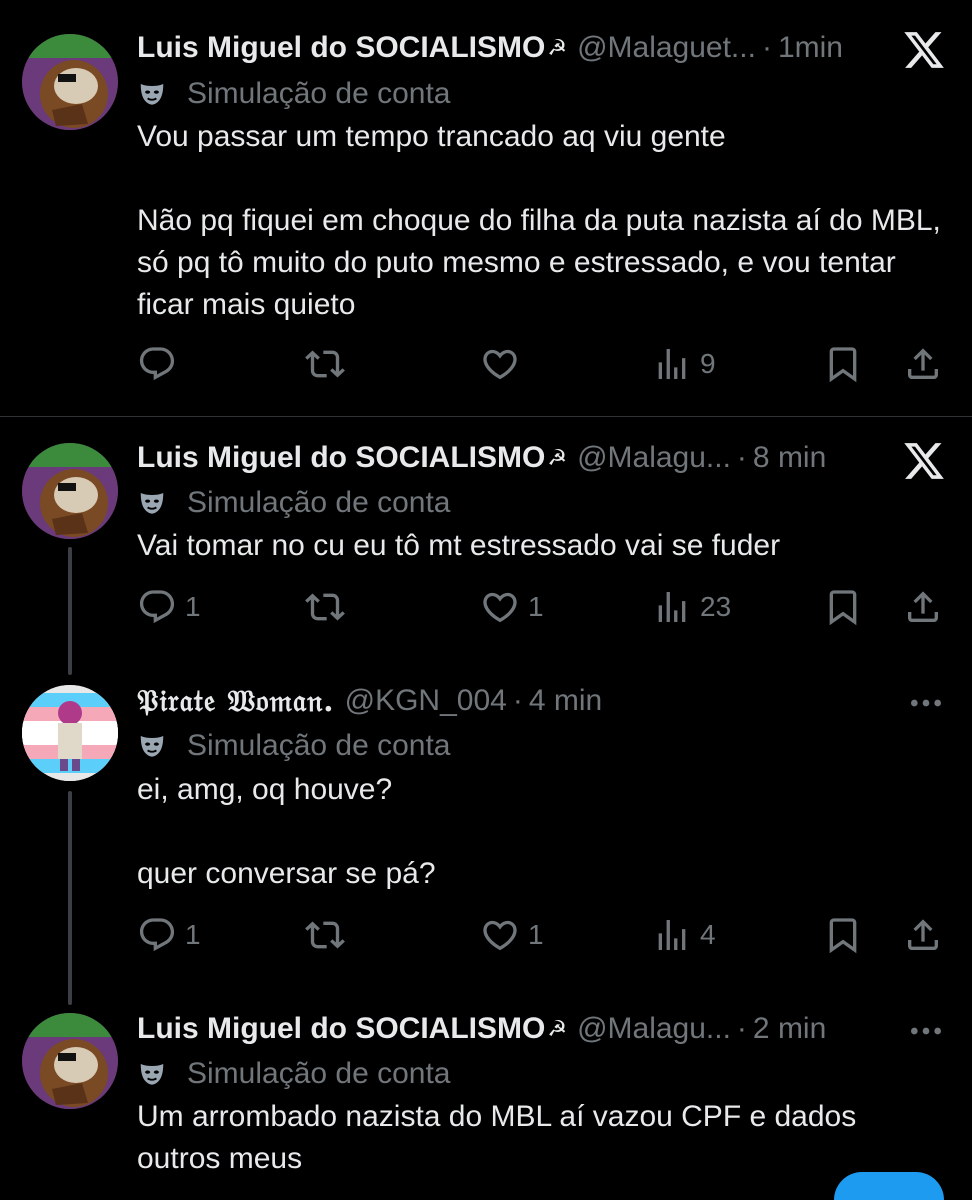 Image resolution: width=972 pixels, height=1200 pixels. Describe the element at coordinates (286, 831) in the screenshot. I see `tweet-text: ei, amg, oq houve? quer conversar se pá?` at that location.